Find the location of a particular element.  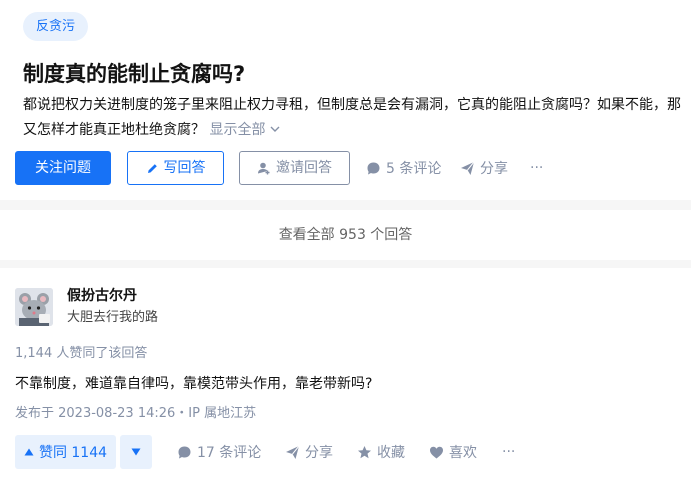

show-all-label: 显示全部 is located at coordinates (237, 130).